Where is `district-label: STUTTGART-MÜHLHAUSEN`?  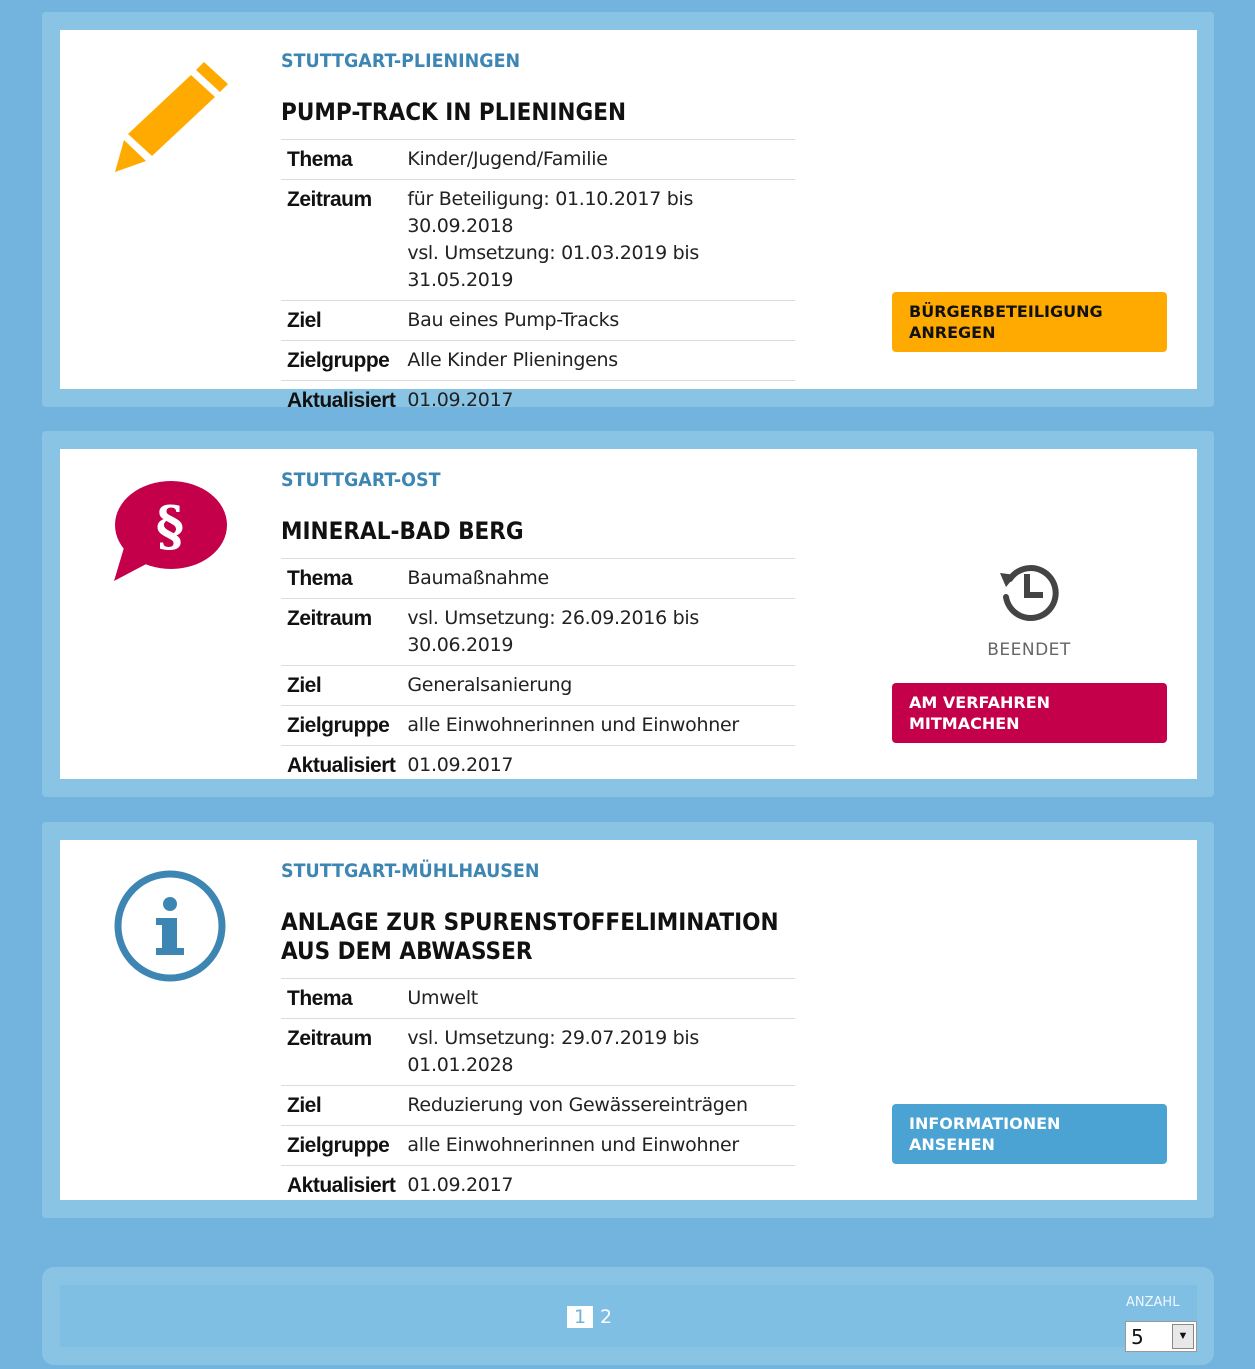 district-label: STUTTGART-MÜHLHAUSEN is located at coordinates (410, 871).